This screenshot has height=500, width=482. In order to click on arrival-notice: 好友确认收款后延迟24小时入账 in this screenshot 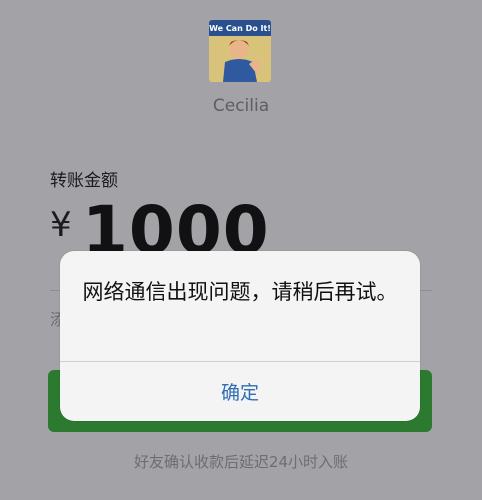, I will do `click(241, 462)`.